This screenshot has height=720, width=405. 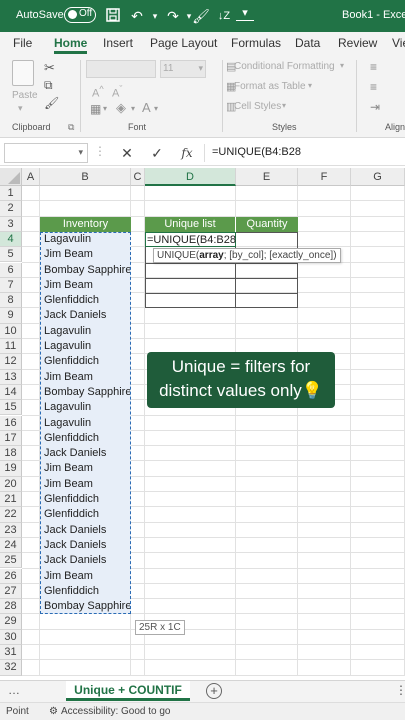 I want to click on column-header-g: G, so click(x=378, y=177).